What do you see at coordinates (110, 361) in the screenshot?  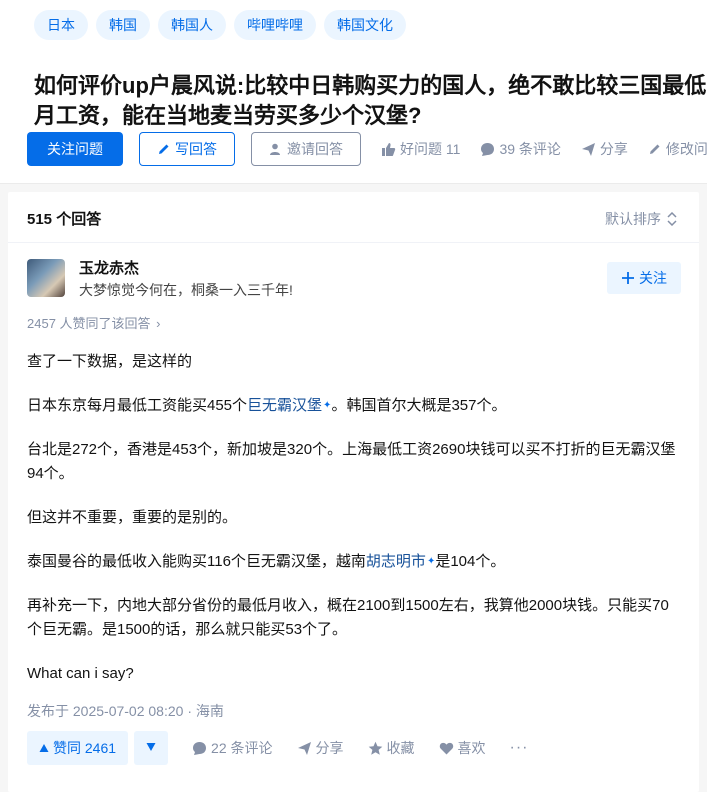 I see `paragraph: 查了一下数据，是这样的` at bounding box center [110, 361].